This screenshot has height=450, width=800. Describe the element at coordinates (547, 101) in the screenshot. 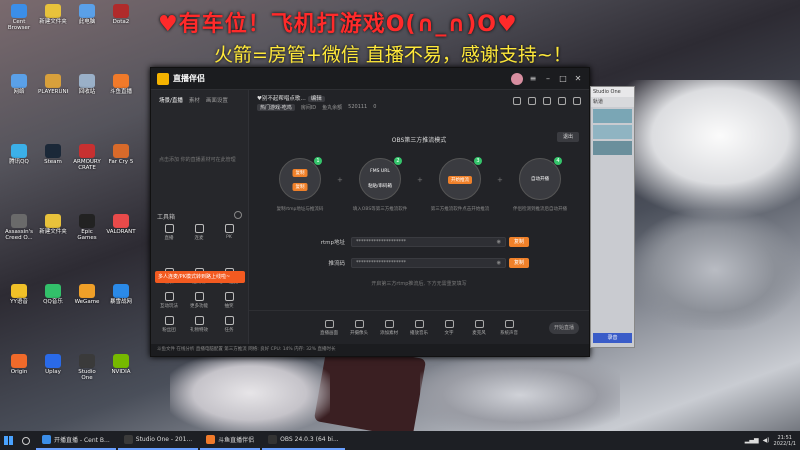

I see `bag-icon` at that location.